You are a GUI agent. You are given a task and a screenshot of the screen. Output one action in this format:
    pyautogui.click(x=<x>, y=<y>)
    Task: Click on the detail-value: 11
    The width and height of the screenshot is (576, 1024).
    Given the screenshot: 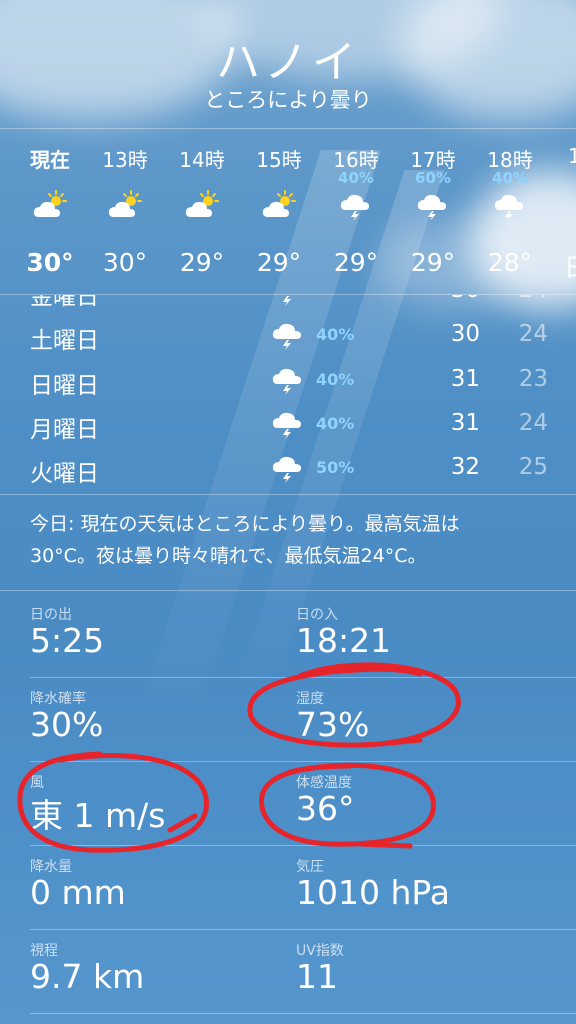 What is the action you would take?
    pyautogui.click(x=317, y=976)
    